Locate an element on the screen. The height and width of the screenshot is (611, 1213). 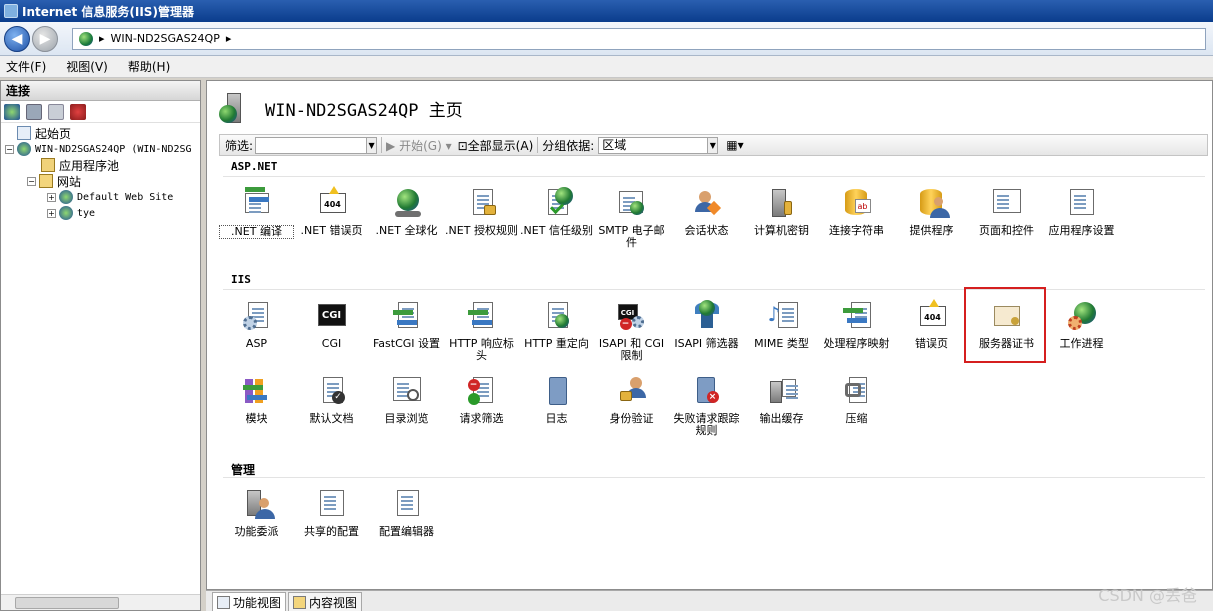
filter-label: 筛选: is located at coordinates (239, 145).